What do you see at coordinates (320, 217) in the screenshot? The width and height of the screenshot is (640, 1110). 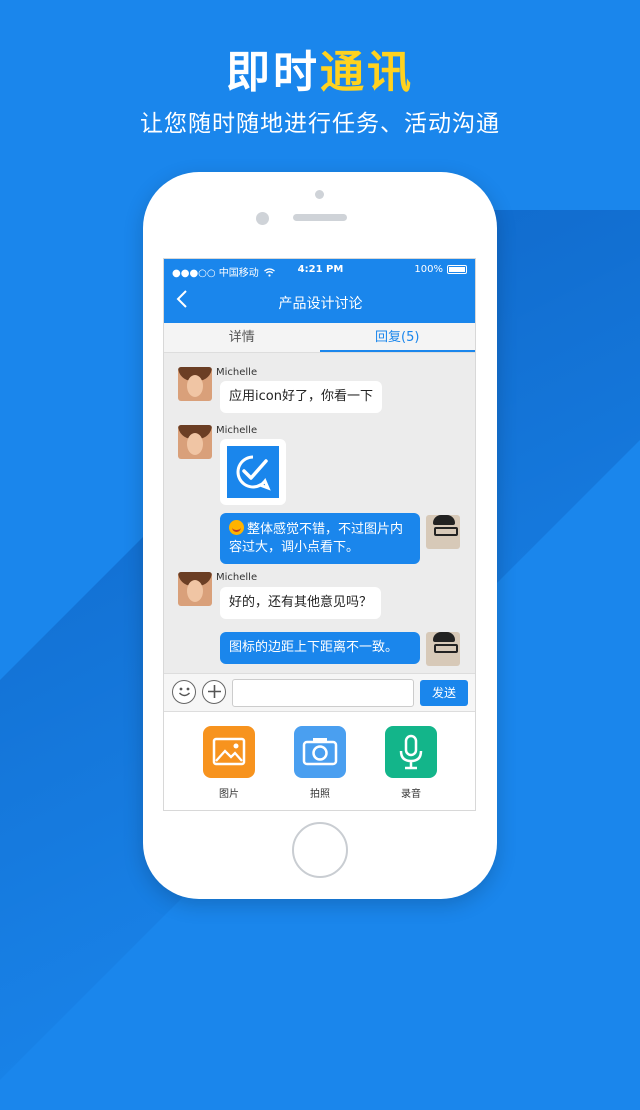 I see `phone-speaker` at bounding box center [320, 217].